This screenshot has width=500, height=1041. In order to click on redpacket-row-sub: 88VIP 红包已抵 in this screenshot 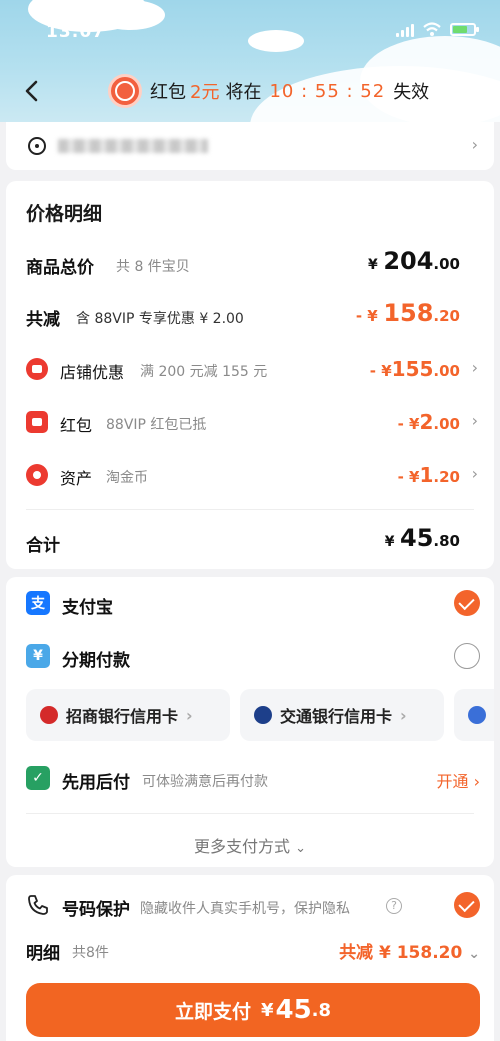, I will do `click(156, 425)`.